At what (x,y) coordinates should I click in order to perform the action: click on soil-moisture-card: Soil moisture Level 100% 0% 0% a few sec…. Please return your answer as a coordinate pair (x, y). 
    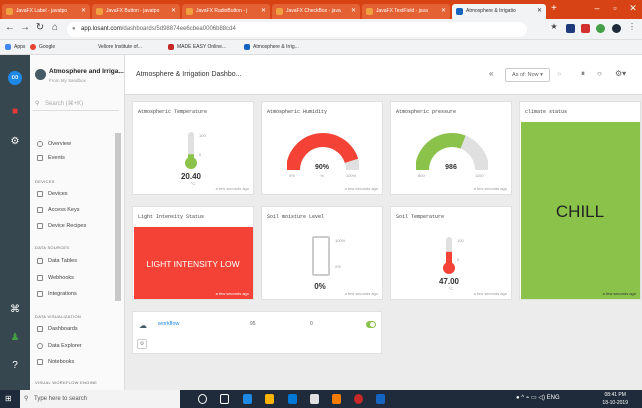
    Looking at the image, I should click on (322, 253).